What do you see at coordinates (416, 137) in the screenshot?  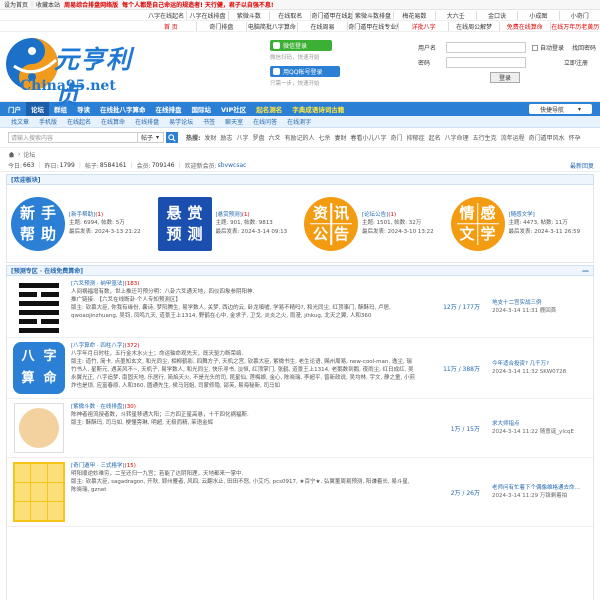 I see `hot-search-term: 抑郁症` at bounding box center [416, 137].